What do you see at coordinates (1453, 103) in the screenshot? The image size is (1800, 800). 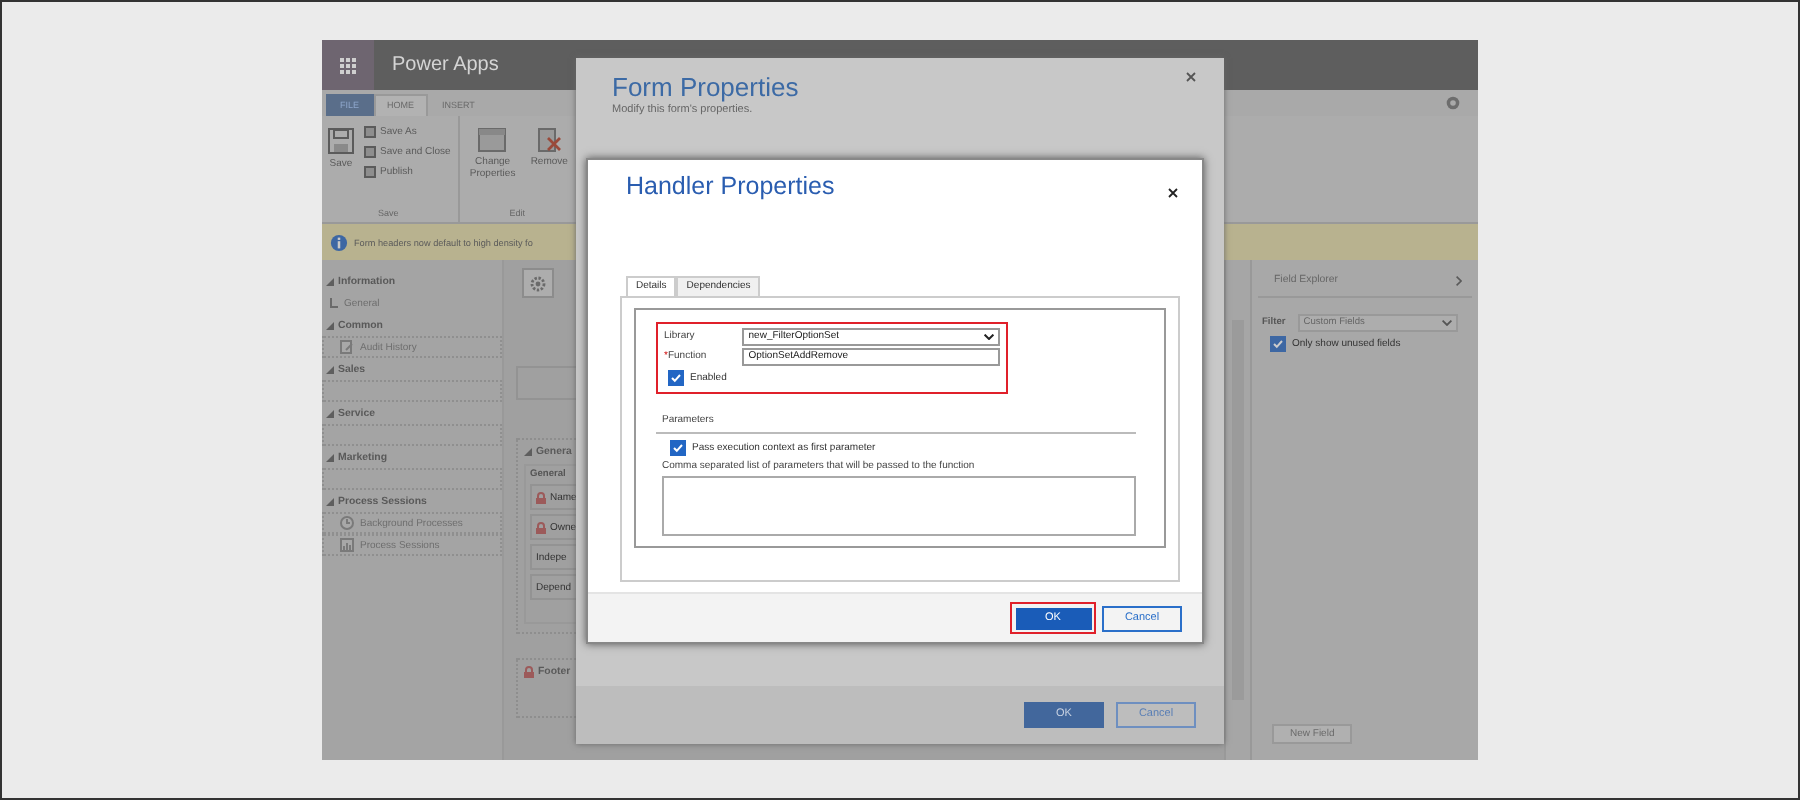 I see `help-icon` at bounding box center [1453, 103].